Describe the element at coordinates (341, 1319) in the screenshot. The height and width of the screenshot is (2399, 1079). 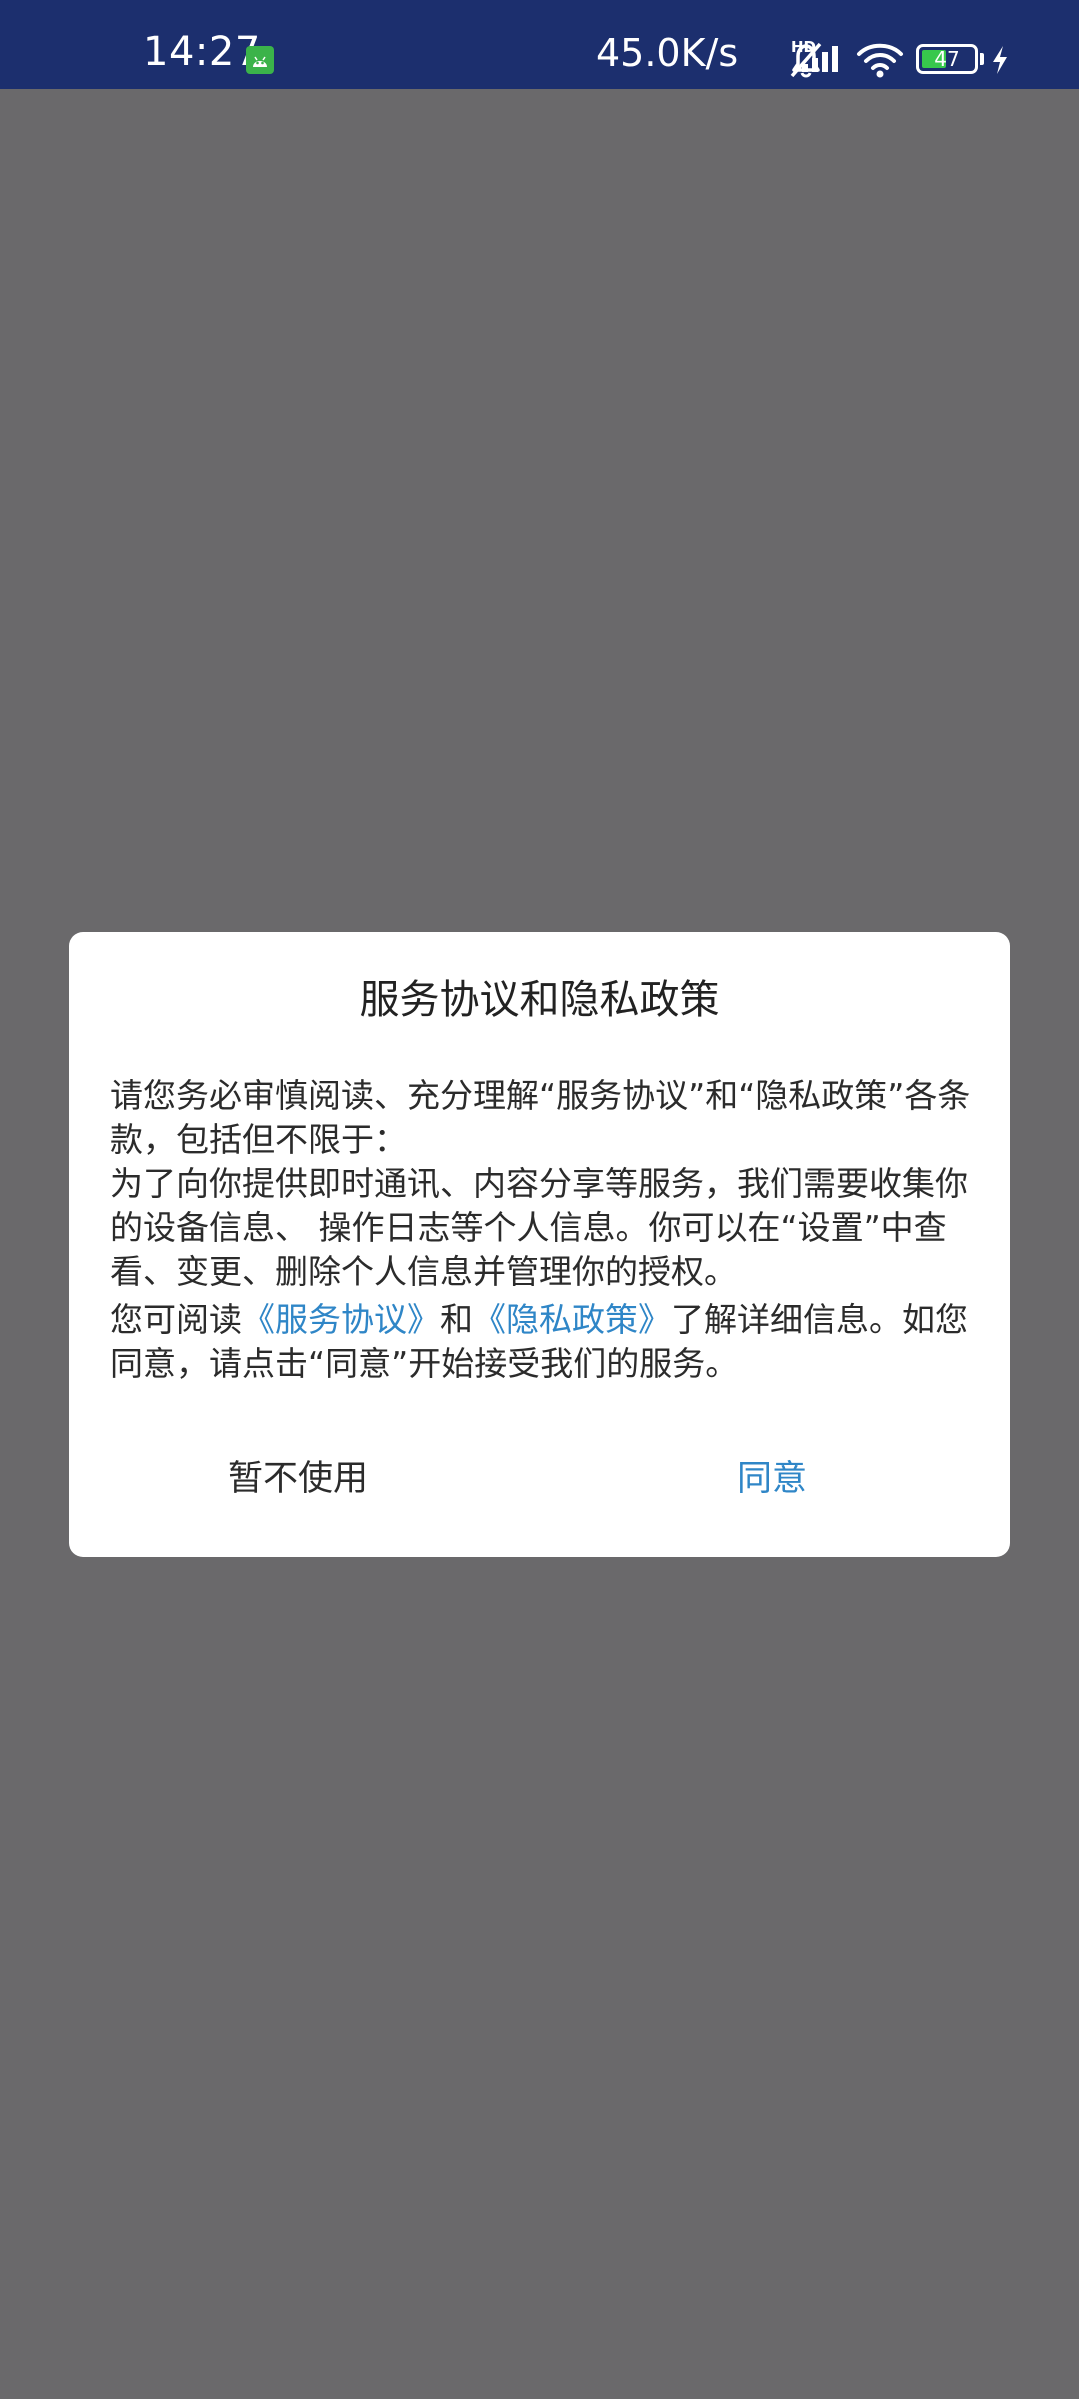
I see `service-agreement-link: 《服务协议》` at that location.